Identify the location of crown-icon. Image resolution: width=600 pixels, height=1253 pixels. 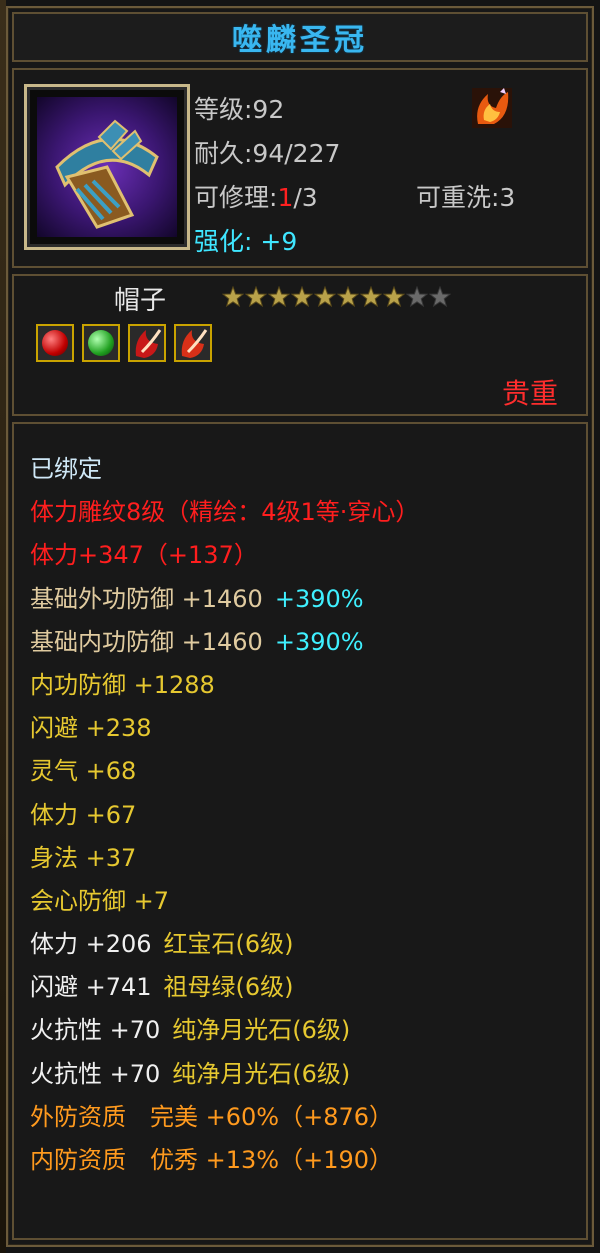
(107, 167).